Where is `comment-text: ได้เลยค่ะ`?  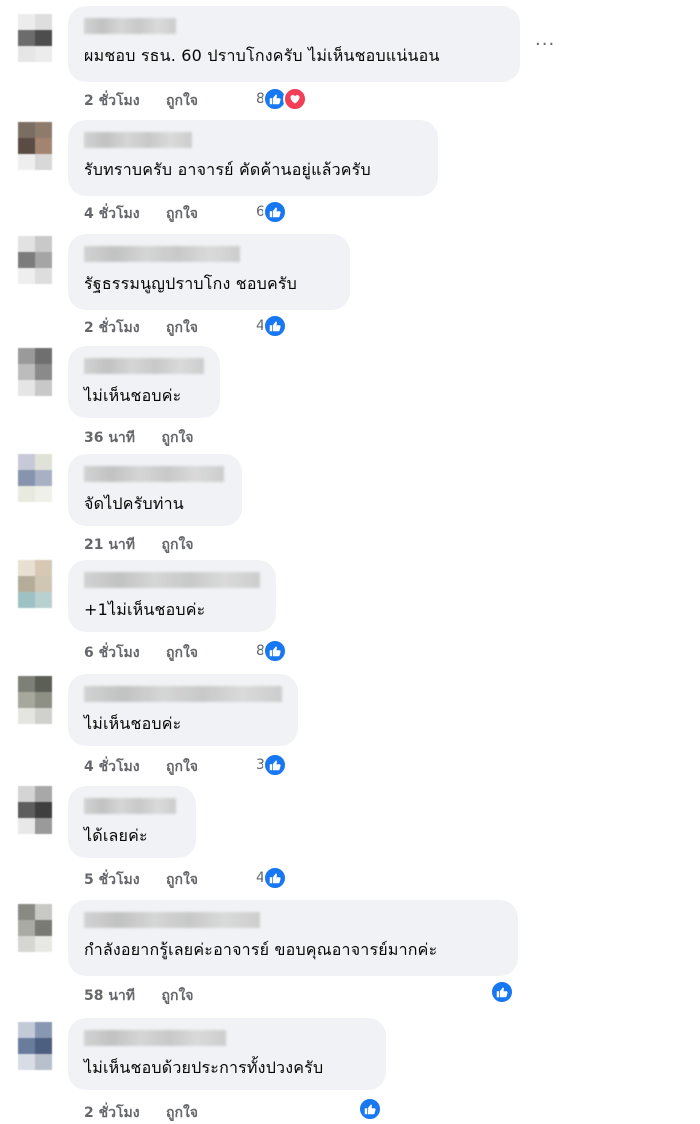 comment-text: ได้เลยค่ะ is located at coordinates (116, 835).